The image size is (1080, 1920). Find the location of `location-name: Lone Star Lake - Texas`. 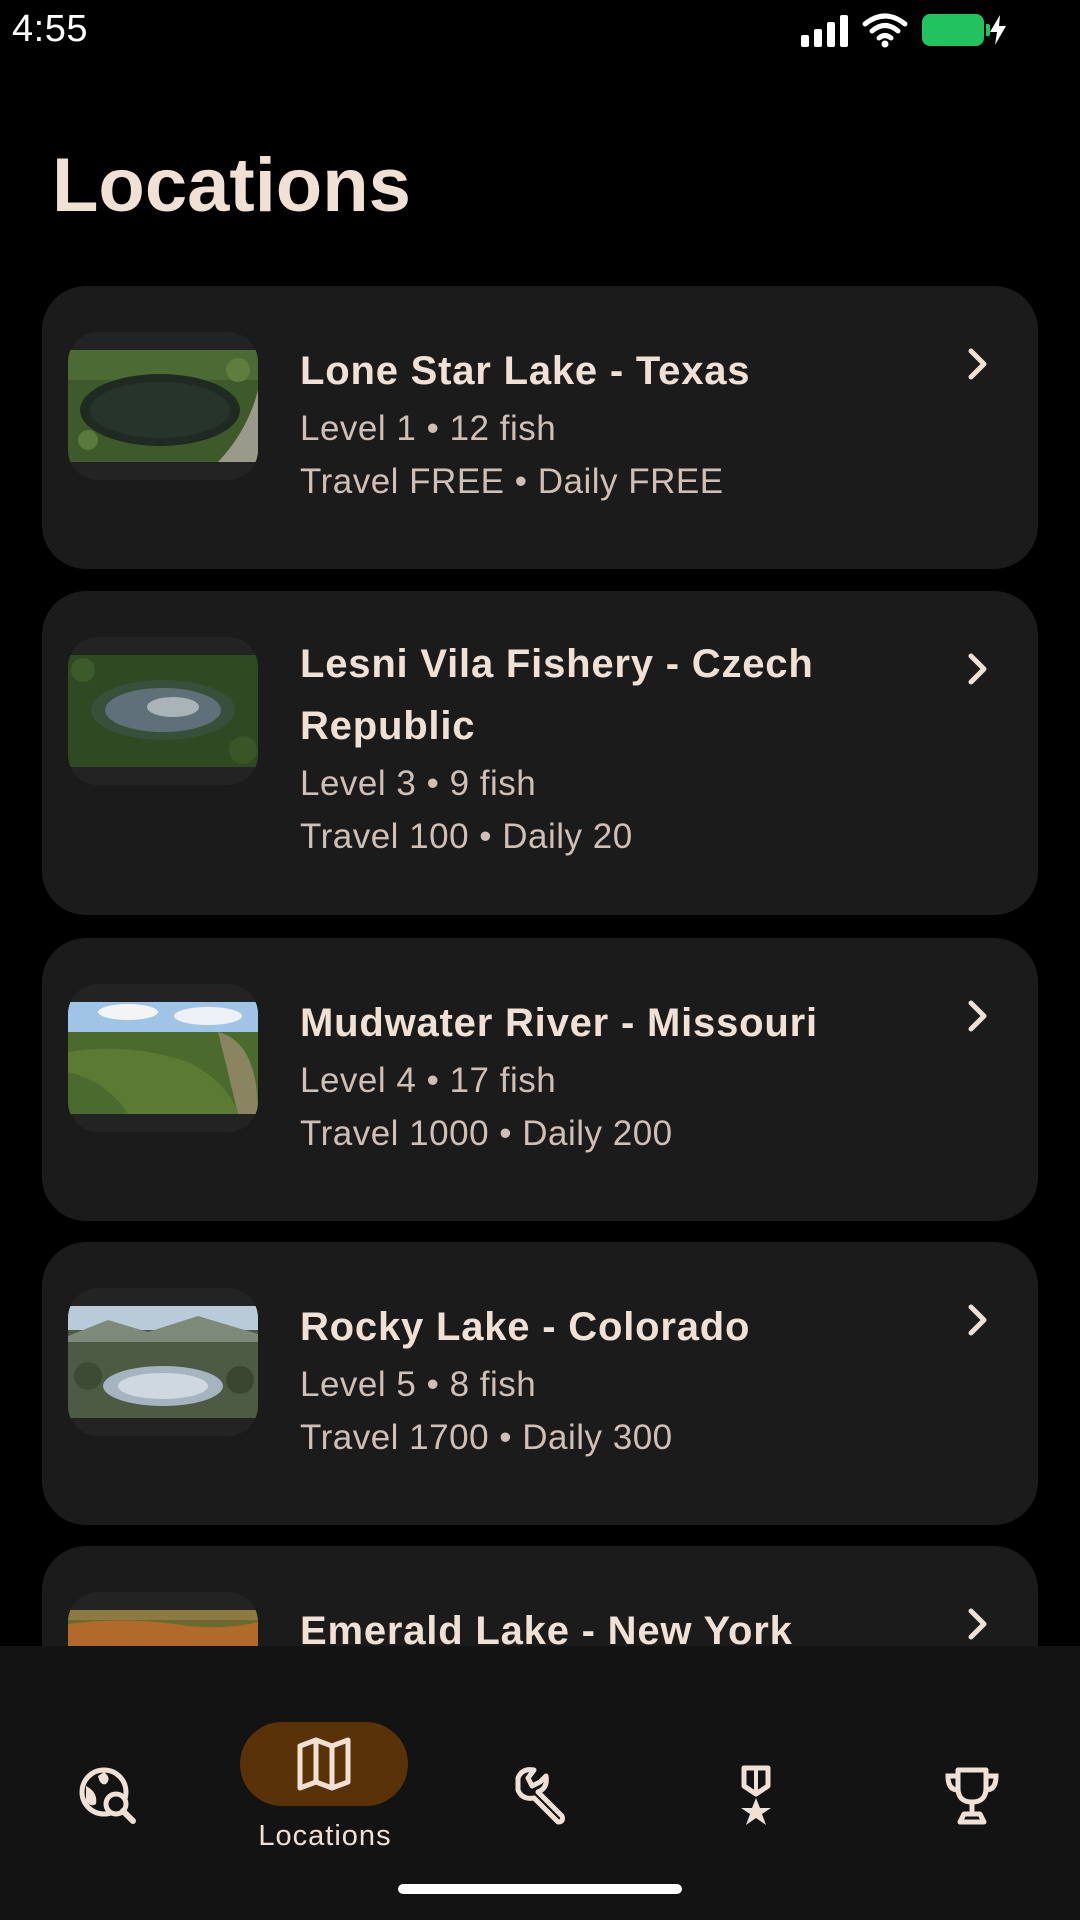

location-name: Lone Star Lake - Texas is located at coordinates (525, 371).